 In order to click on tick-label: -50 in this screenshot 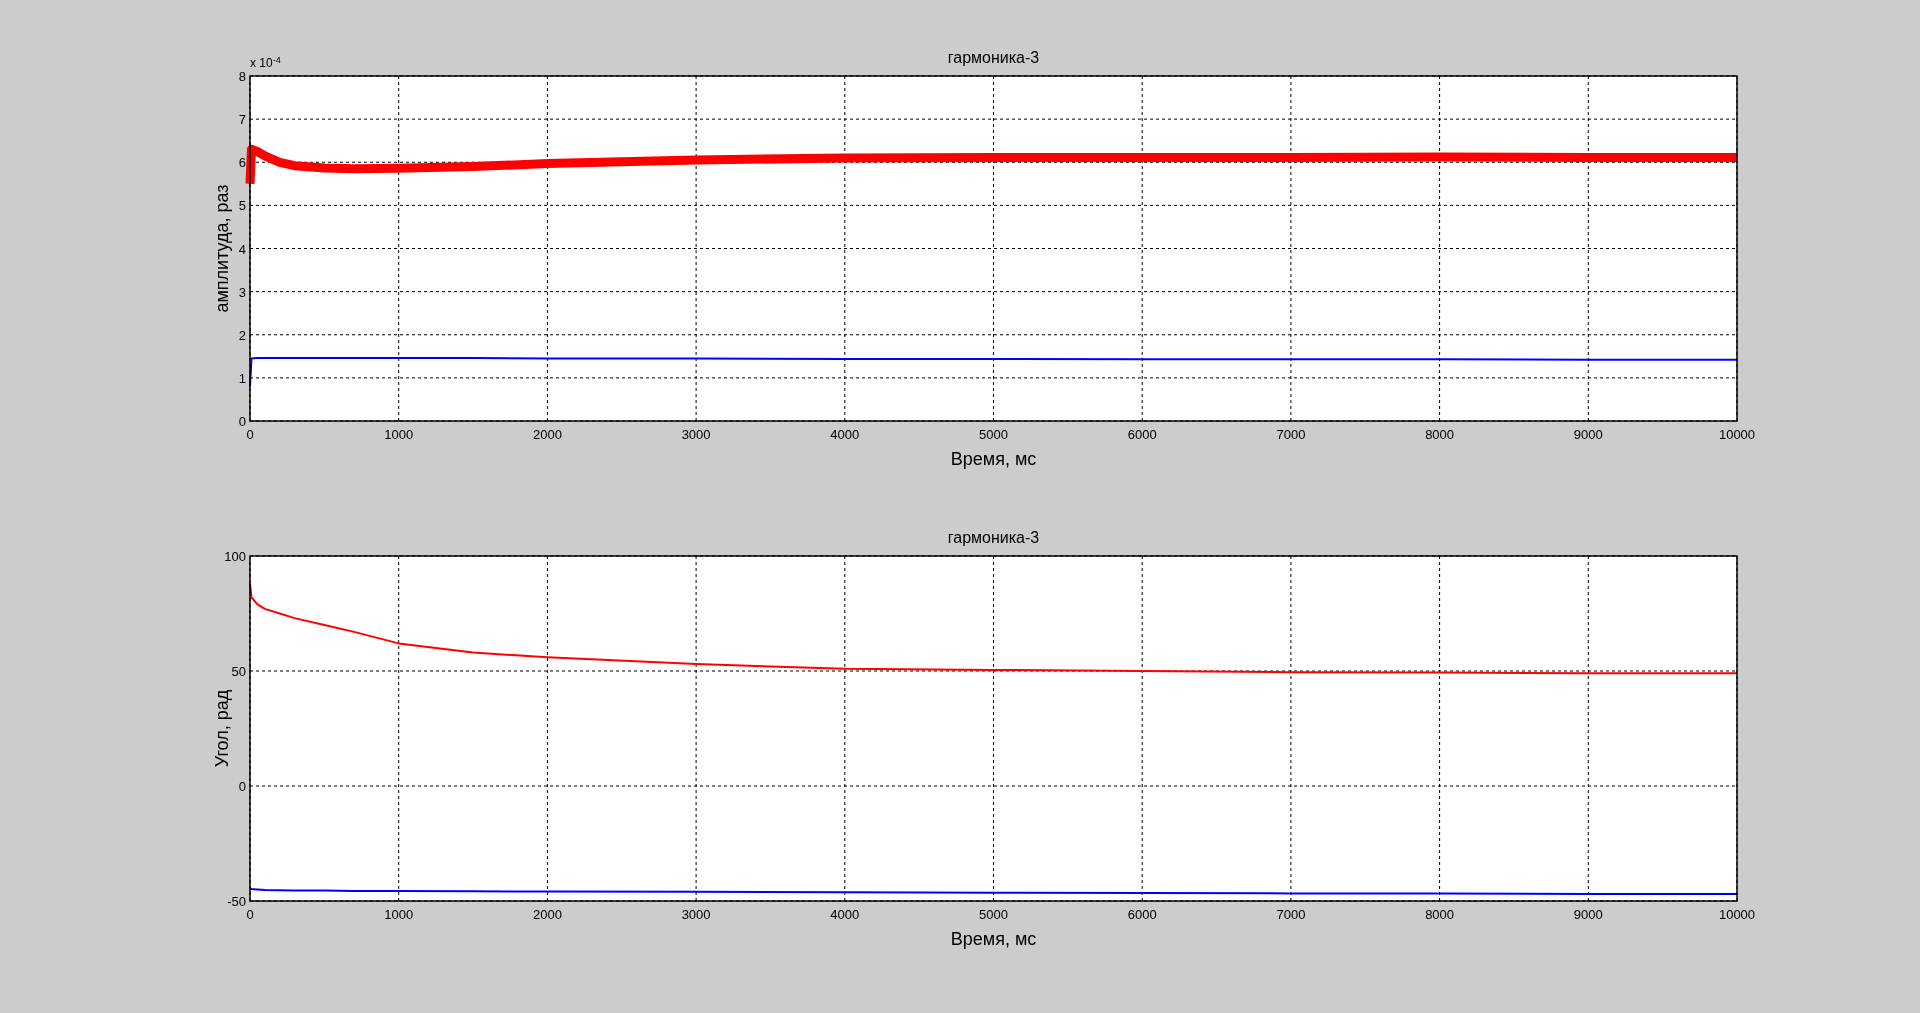, I will do `click(236, 901)`.